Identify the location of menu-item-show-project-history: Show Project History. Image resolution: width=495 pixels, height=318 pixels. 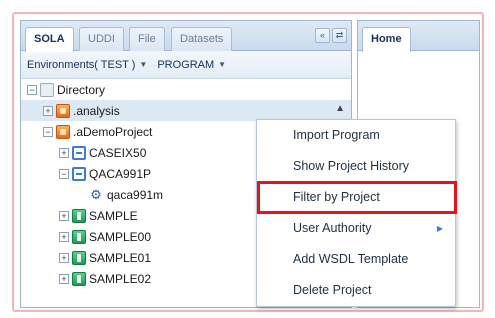
(356, 166).